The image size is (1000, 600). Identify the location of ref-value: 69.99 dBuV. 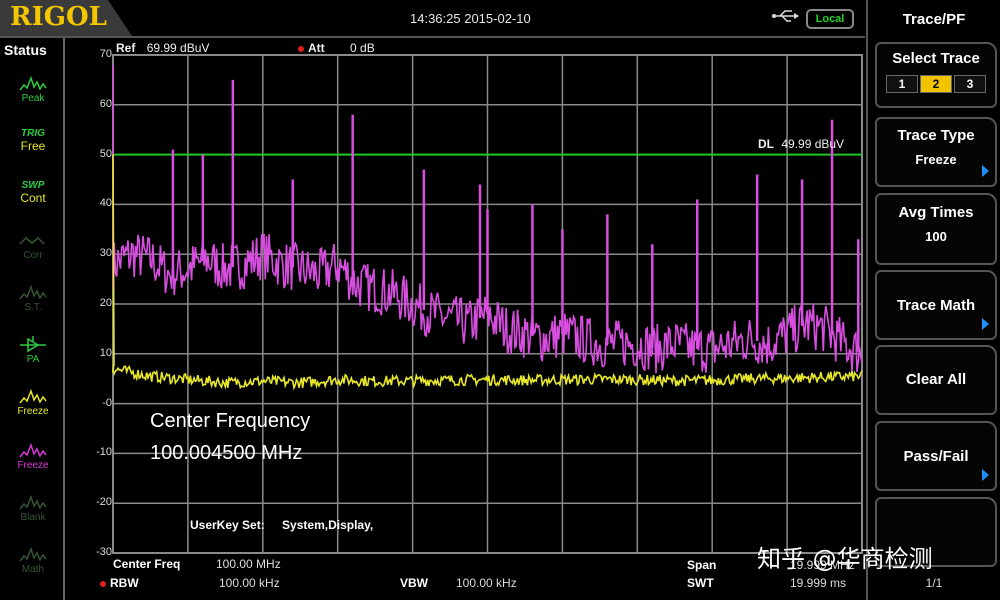
(178, 48).